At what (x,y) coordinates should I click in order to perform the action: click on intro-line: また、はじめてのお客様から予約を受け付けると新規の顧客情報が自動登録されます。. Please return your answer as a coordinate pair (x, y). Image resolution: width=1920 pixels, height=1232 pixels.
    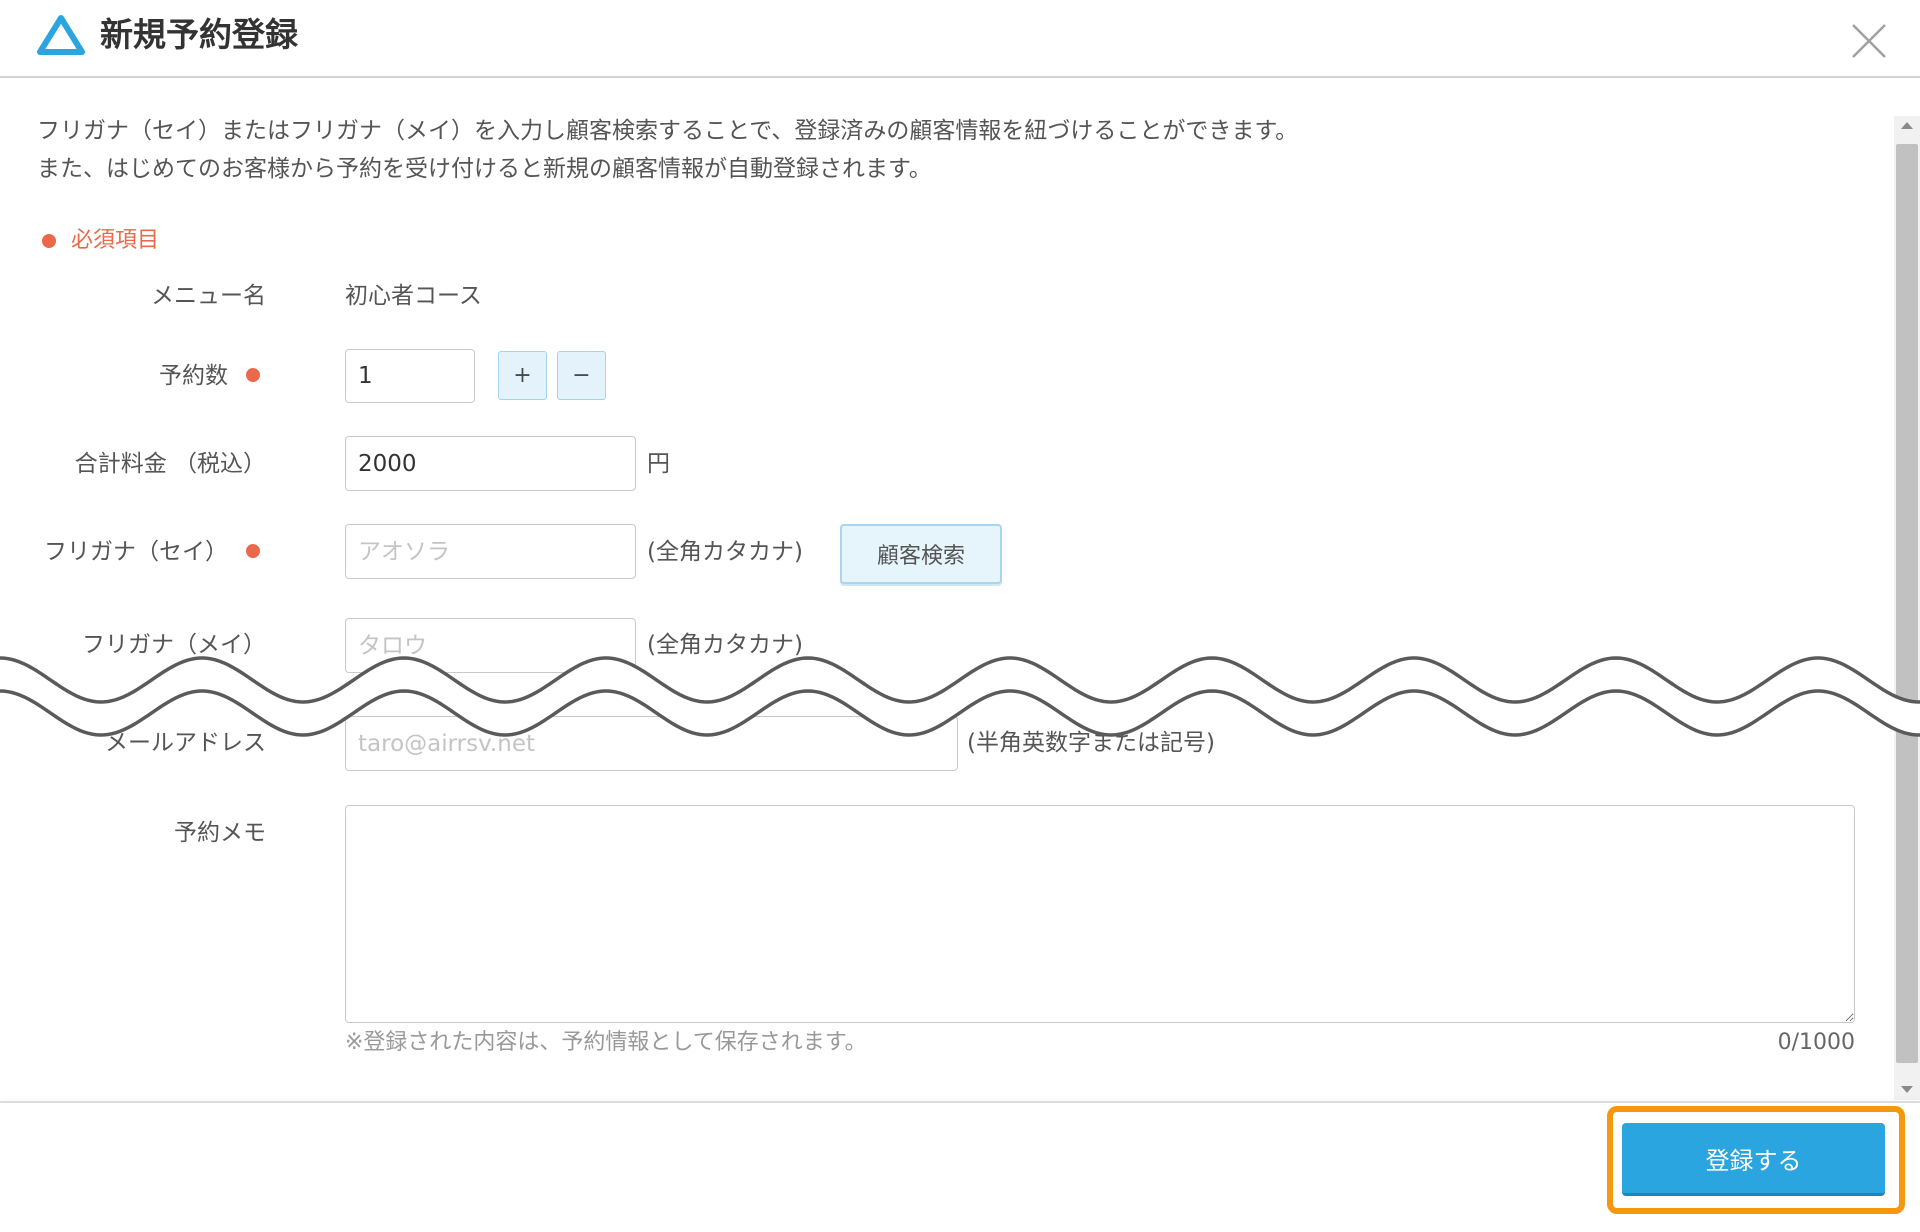
    Looking at the image, I should click on (484, 169).